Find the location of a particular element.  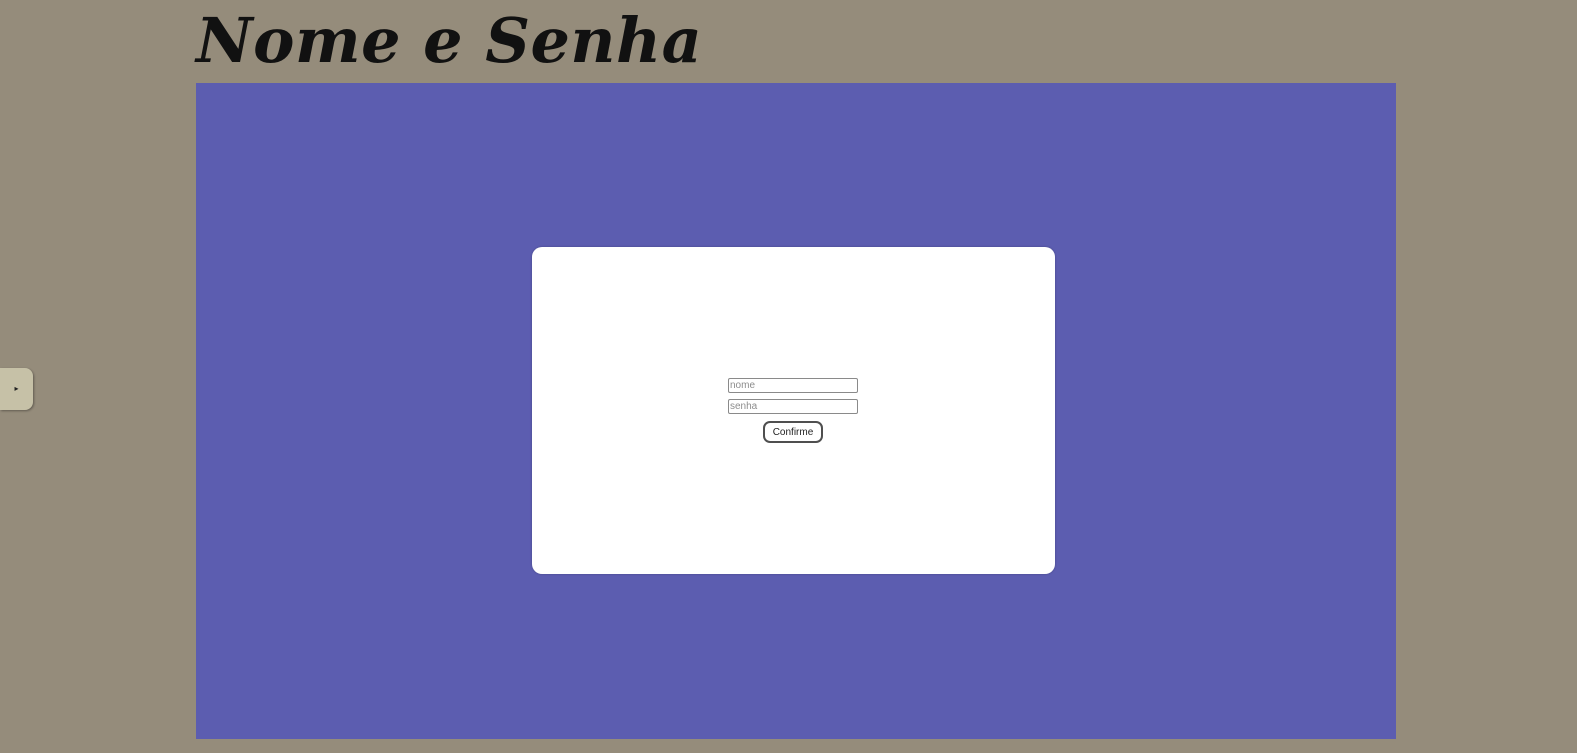

page-title: Nome e Senha is located at coordinates (449, 40).